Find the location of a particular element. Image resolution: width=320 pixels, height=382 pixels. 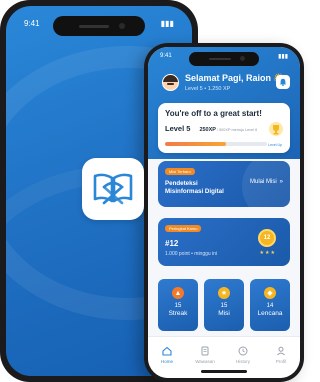

user-icon is located at coordinates (281, 350).